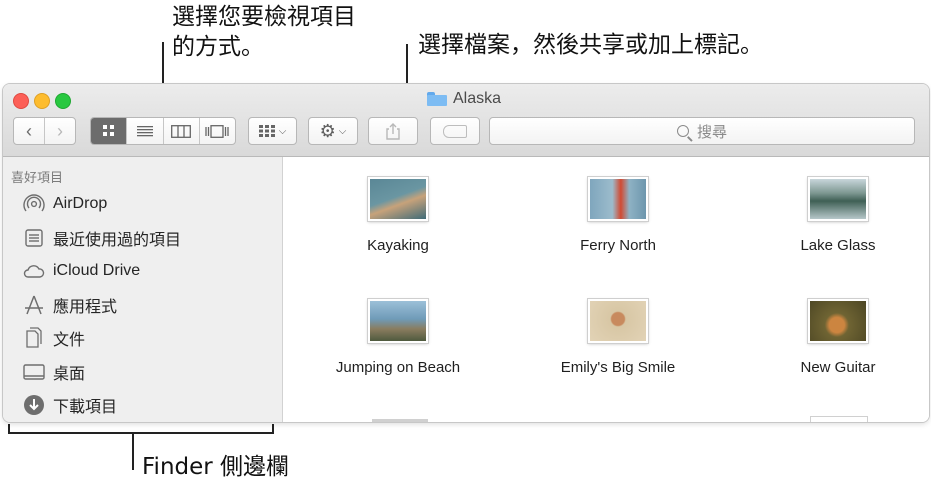 The image size is (931, 492). Describe the element at coordinates (69, 374) in the screenshot. I see `sidebar-item-label: 桌面` at that location.